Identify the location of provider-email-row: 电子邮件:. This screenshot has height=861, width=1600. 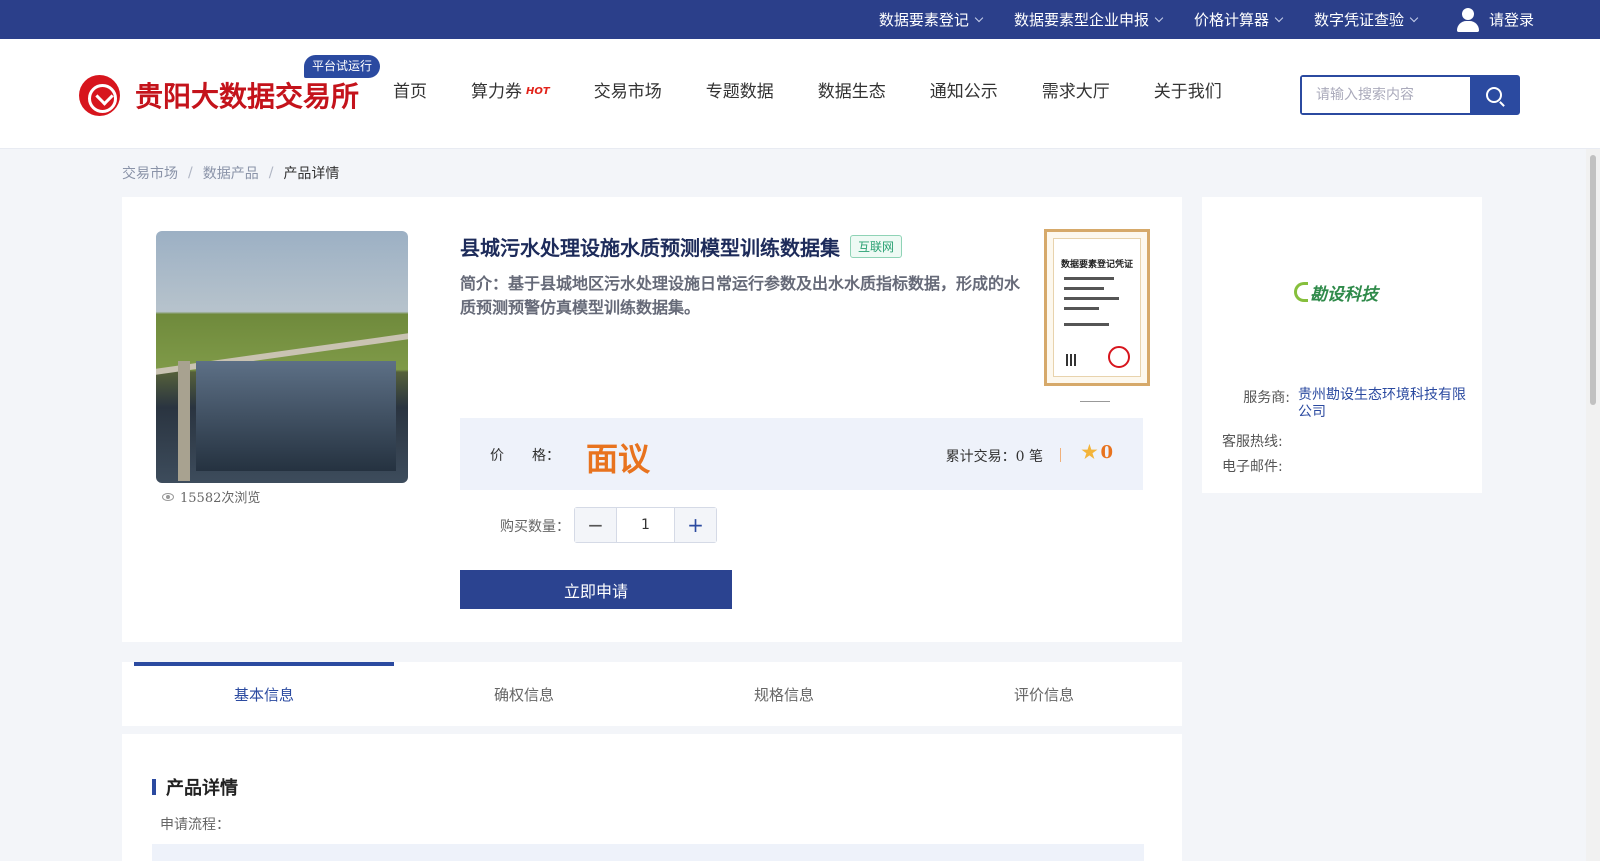
(1347, 466).